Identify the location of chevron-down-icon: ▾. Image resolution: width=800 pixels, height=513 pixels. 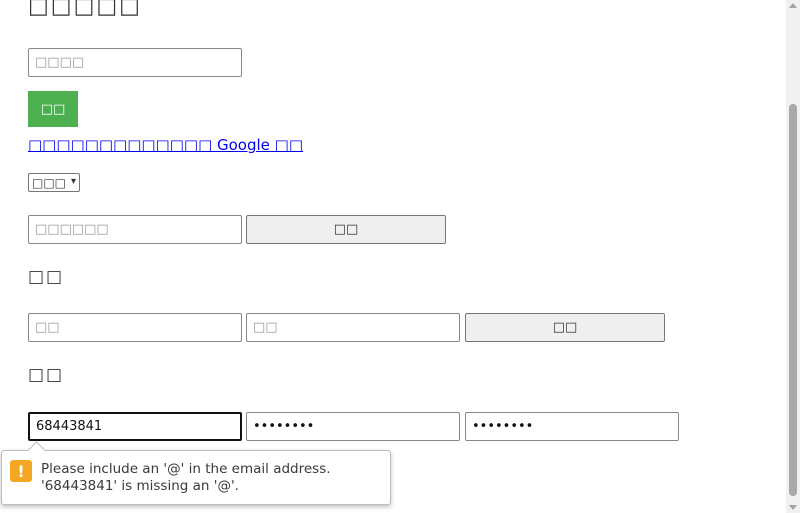
(73, 181).